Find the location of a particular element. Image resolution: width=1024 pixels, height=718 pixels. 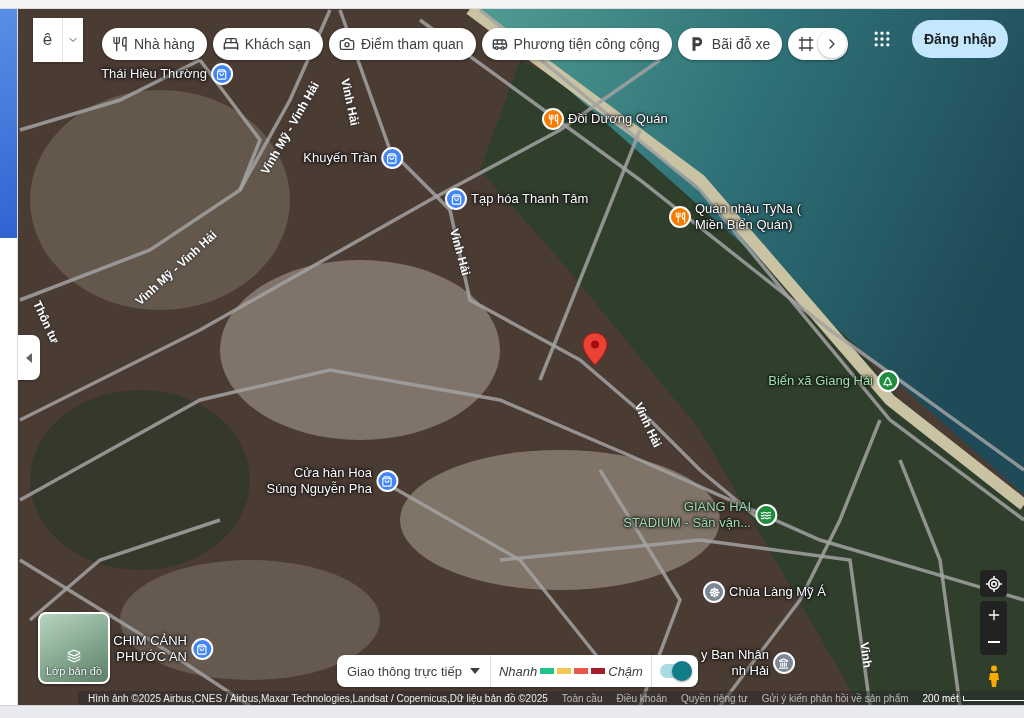

location-pin-icon is located at coordinates (595, 349).